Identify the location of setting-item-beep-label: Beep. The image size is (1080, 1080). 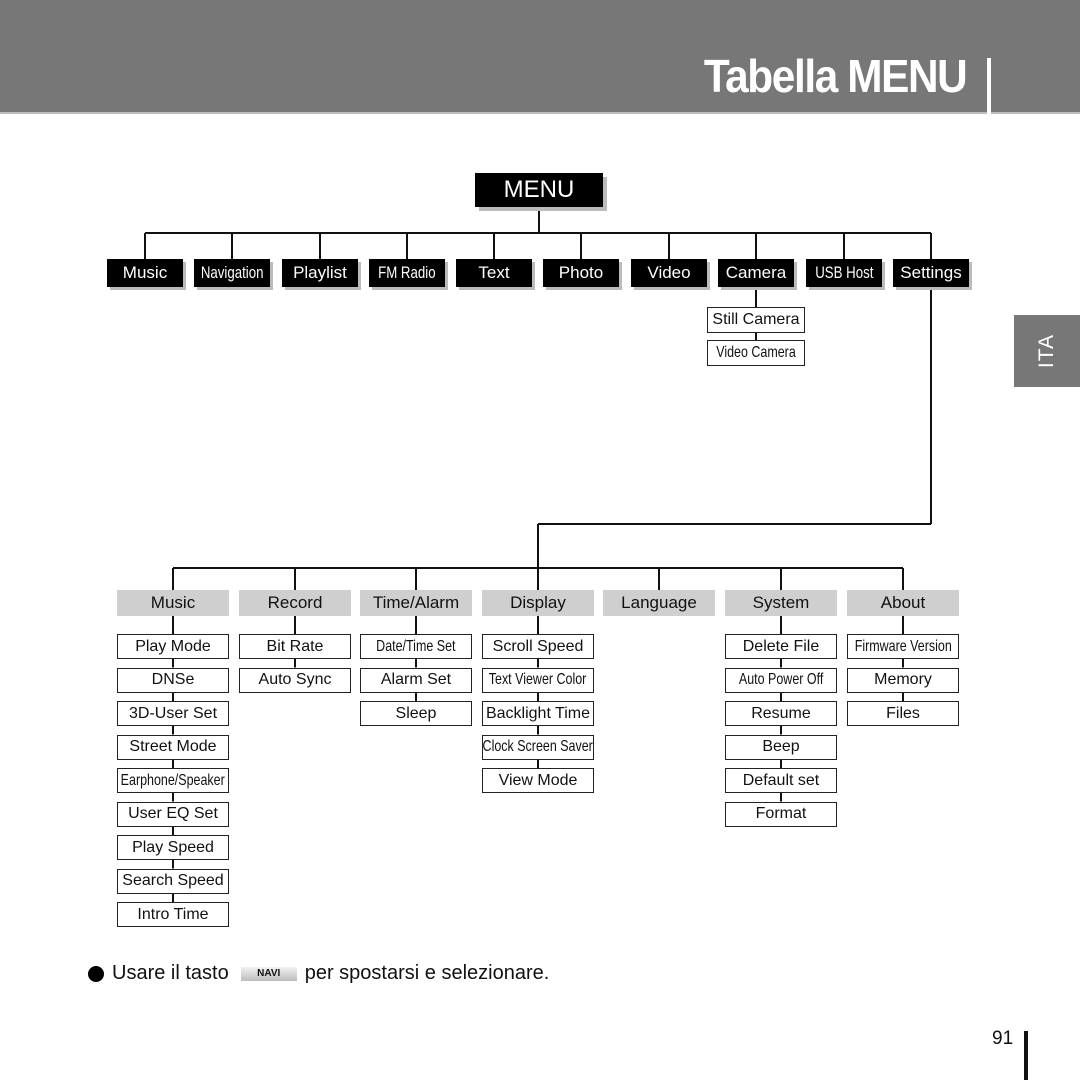
(781, 746).